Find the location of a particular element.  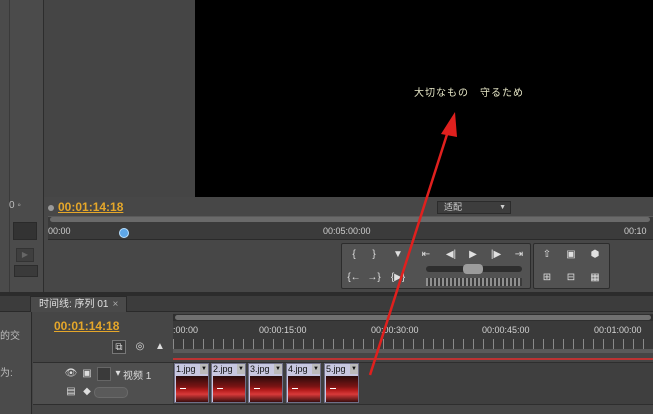

shuttle-wheel is located at coordinates (474, 282).